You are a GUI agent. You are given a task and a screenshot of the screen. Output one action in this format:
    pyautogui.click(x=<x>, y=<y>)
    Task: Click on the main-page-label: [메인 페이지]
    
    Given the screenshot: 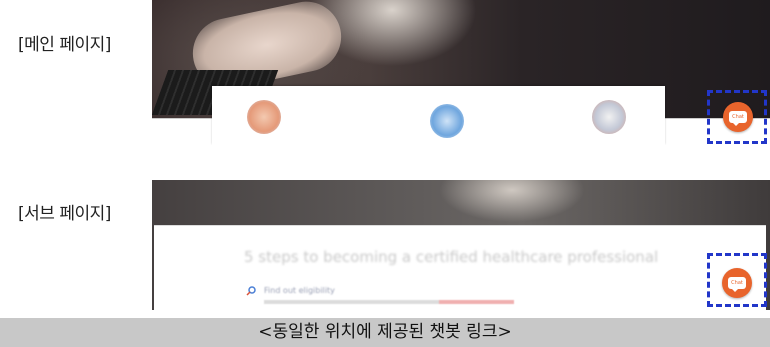 What is the action you would take?
    pyautogui.click(x=64, y=45)
    